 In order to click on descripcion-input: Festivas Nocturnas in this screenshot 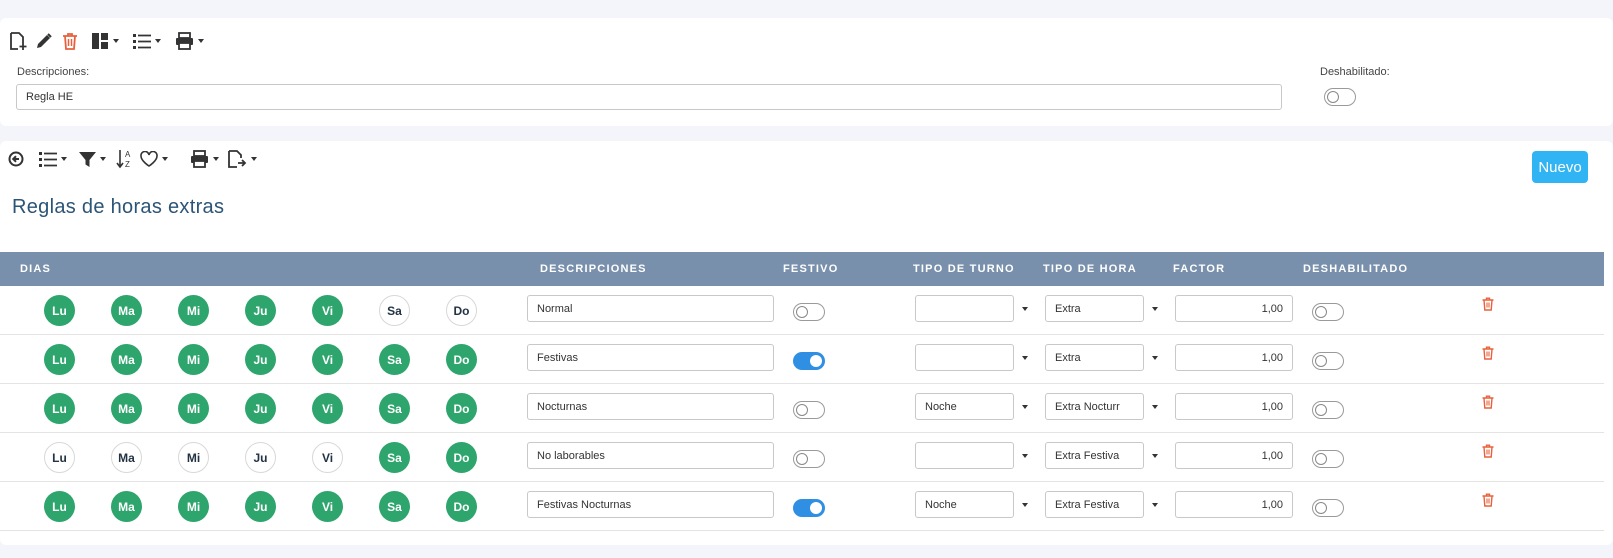, I will do `click(650, 504)`.